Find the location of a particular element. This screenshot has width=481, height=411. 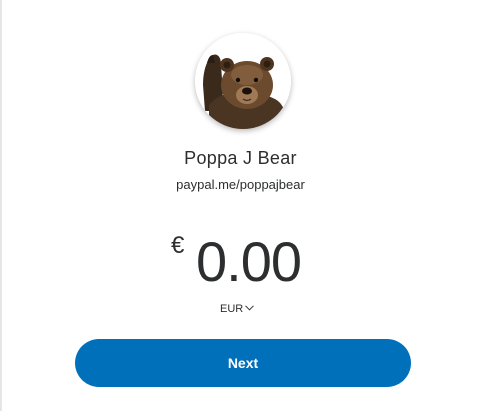

next-button: Next is located at coordinates (243, 363).